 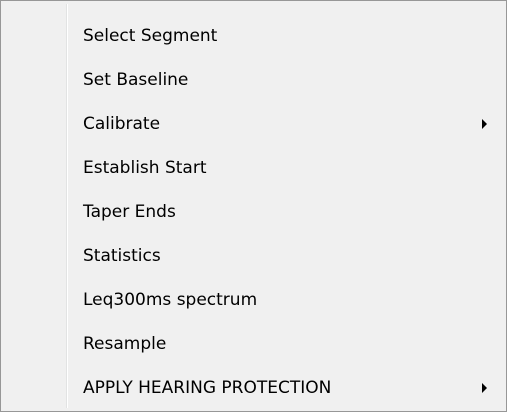 What do you see at coordinates (253, 168) in the screenshot?
I see `menu-item-establish-start: Establish Start` at bounding box center [253, 168].